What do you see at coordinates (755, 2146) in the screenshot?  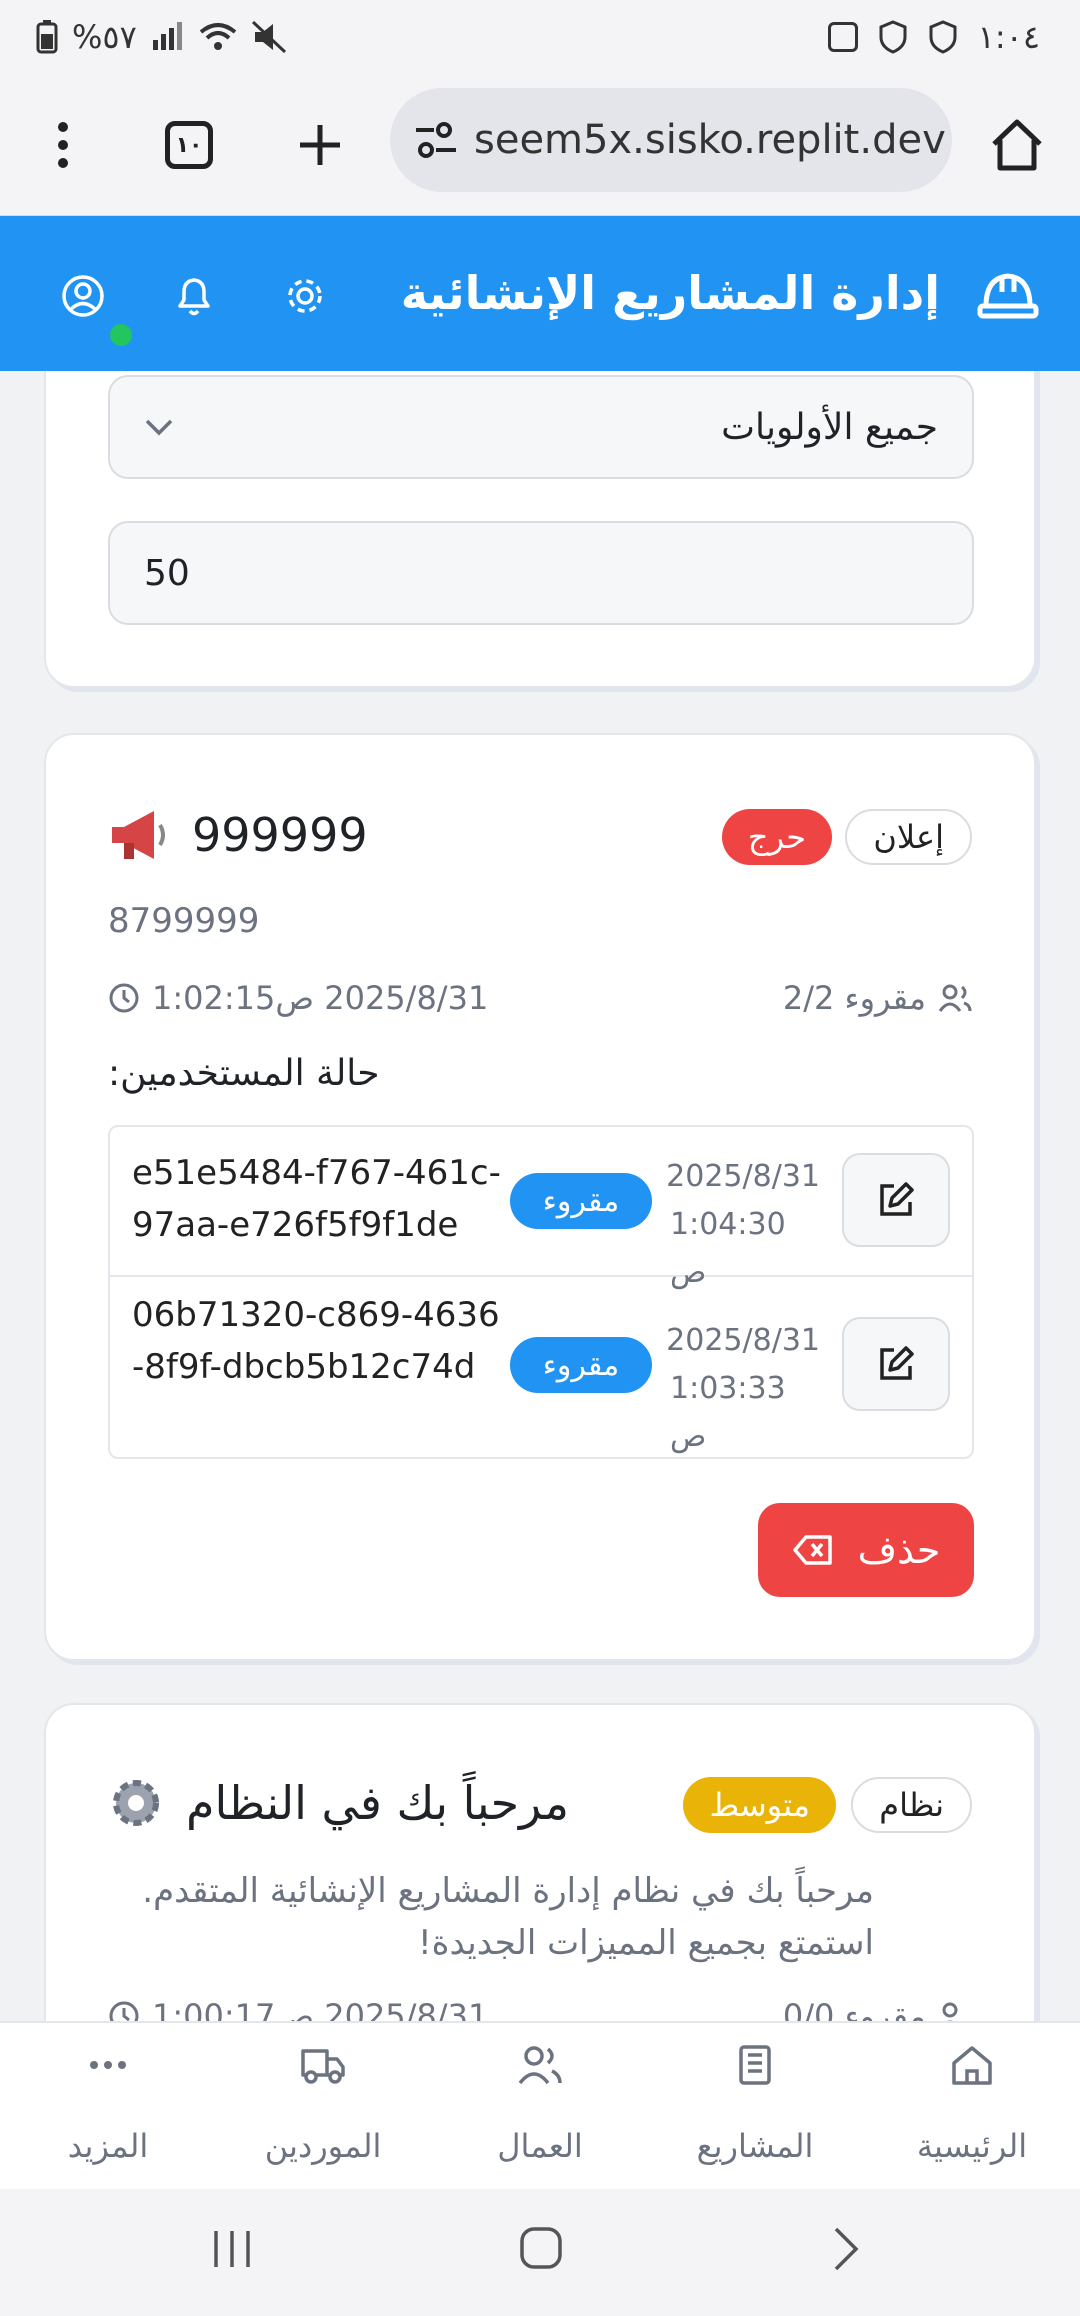 I see `nav-label: المشاريع` at bounding box center [755, 2146].